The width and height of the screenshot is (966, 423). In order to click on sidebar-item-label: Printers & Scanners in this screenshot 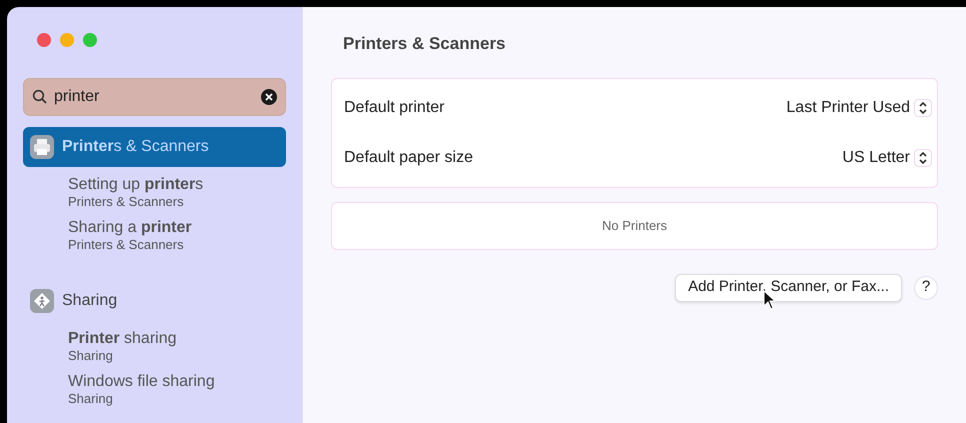, I will do `click(135, 147)`.